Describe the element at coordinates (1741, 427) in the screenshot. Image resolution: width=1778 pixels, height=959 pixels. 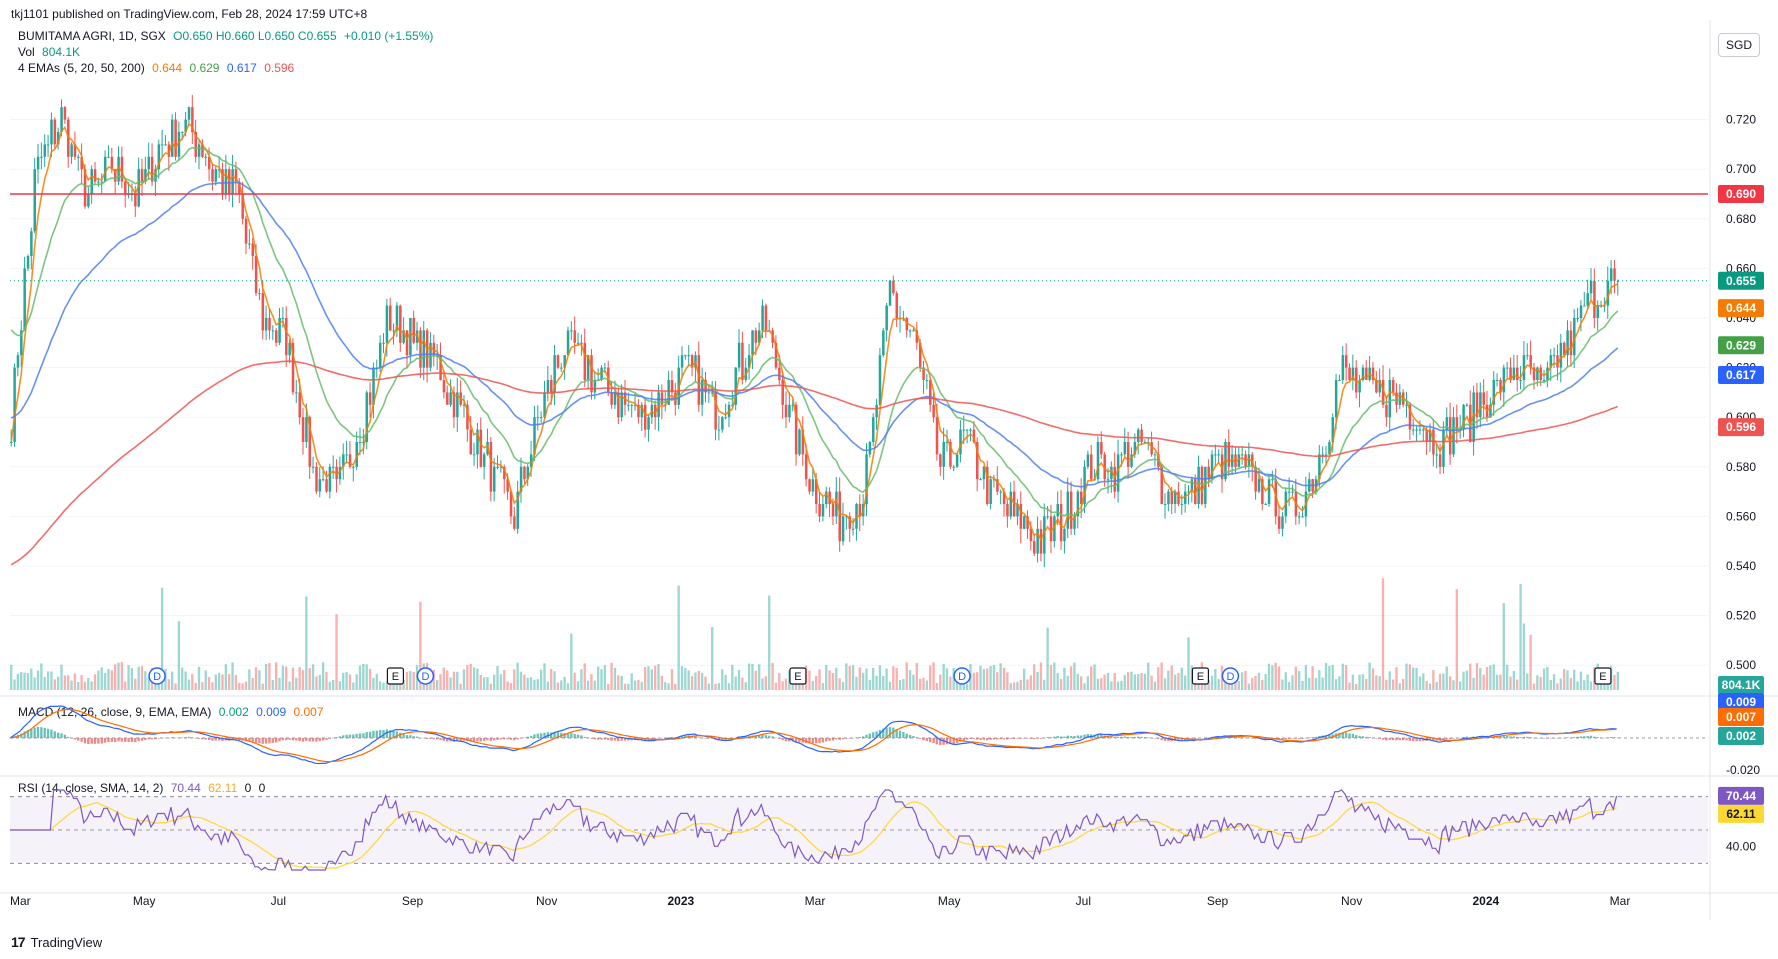
I see `price-tag: 0.596` at that location.